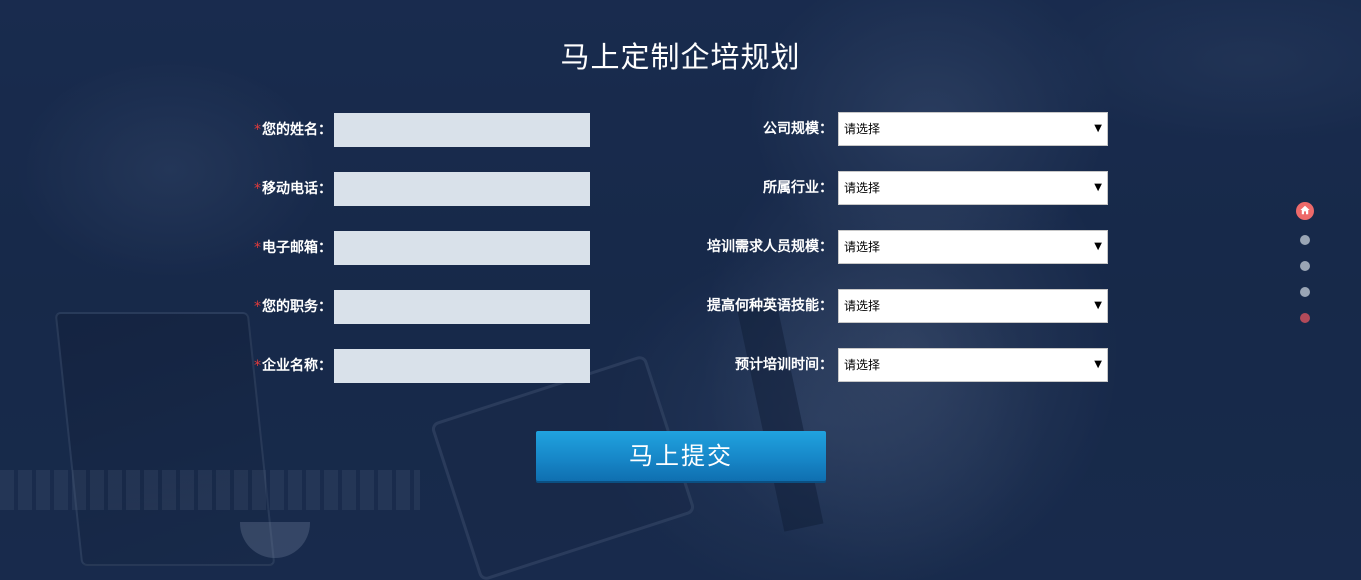  Describe the element at coordinates (973, 247) in the screenshot. I see `trainee-count-select: 请选择 ▼` at that location.